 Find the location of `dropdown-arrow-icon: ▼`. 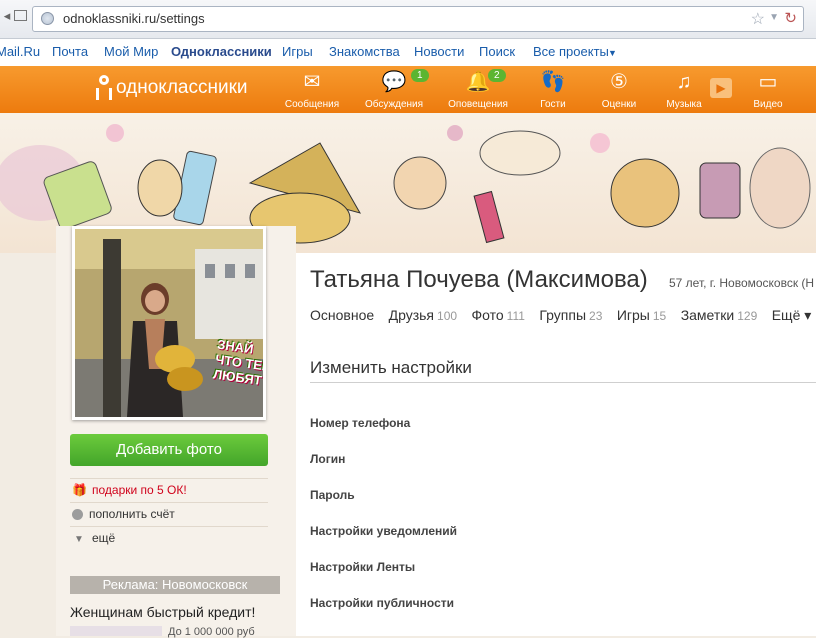

dropdown-arrow-icon: ▼ is located at coordinates (774, 17).